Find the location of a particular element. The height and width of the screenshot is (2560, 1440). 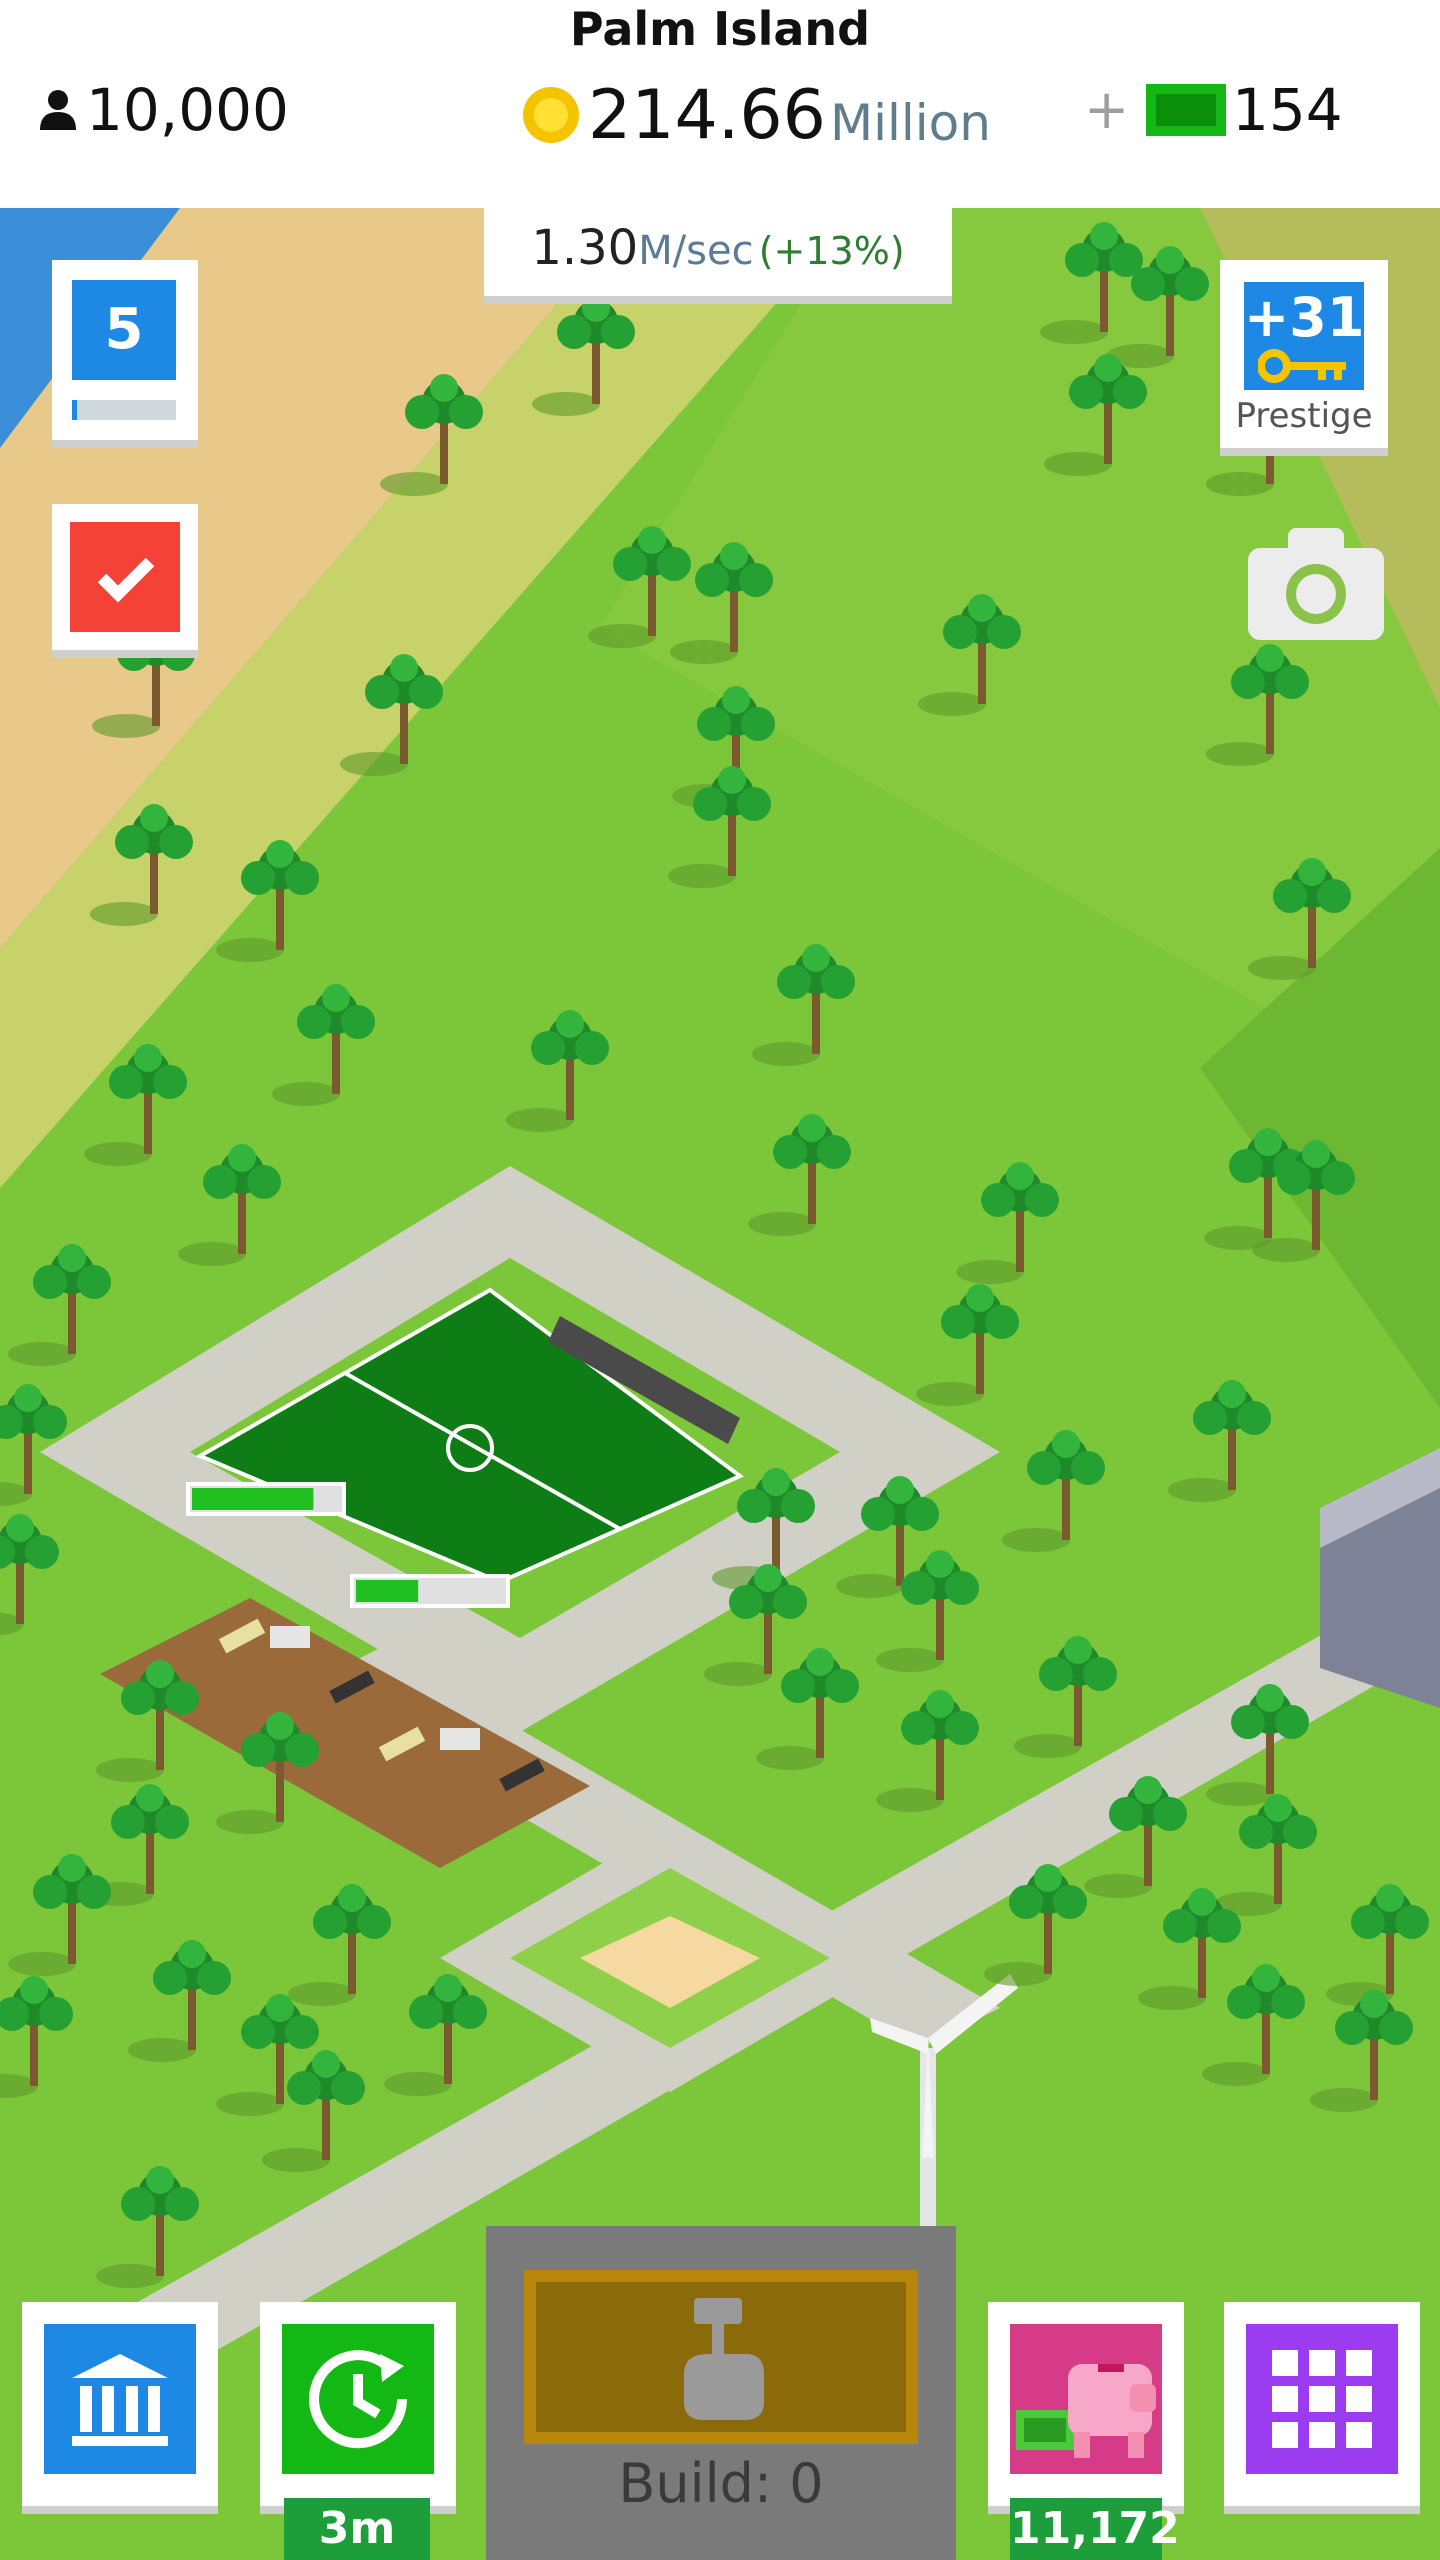

population-value: 10,000 is located at coordinates (187, 110).